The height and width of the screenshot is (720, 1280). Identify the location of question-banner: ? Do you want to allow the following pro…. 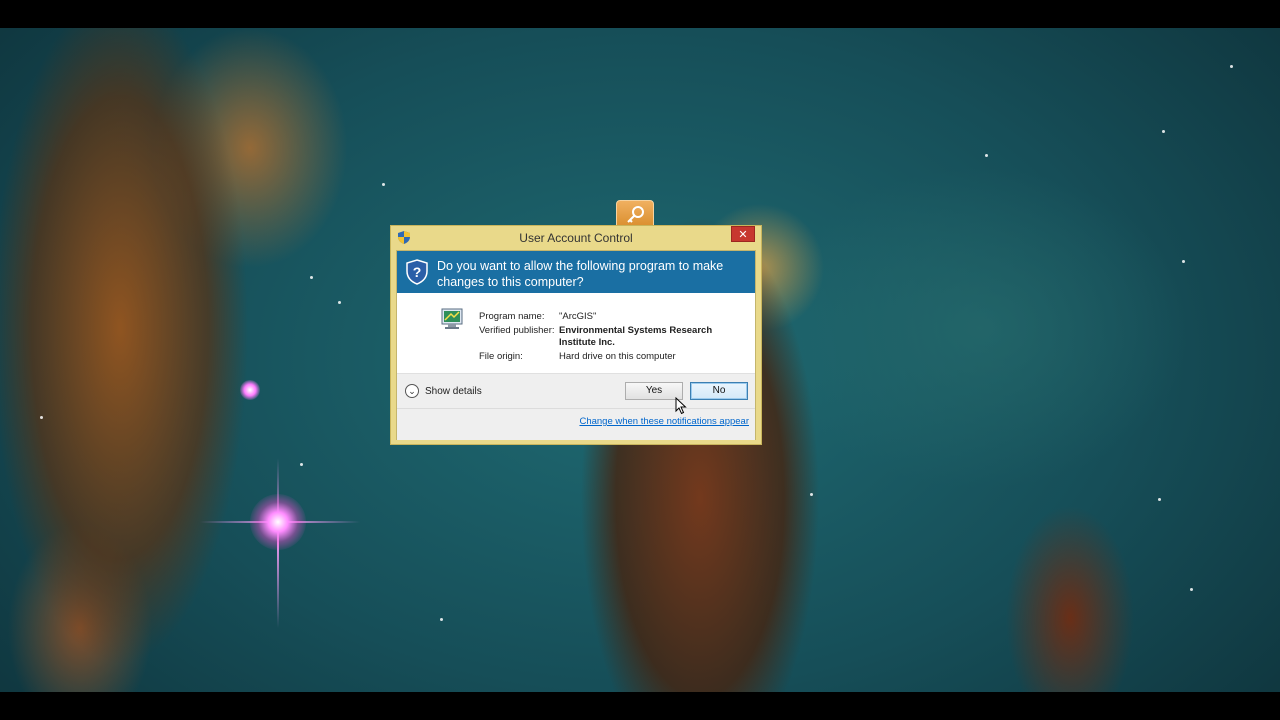
(576, 272).